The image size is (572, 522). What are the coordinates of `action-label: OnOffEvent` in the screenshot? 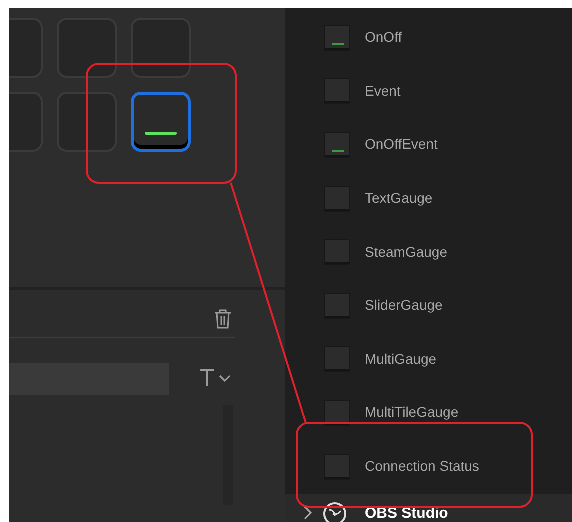 It's located at (401, 145).